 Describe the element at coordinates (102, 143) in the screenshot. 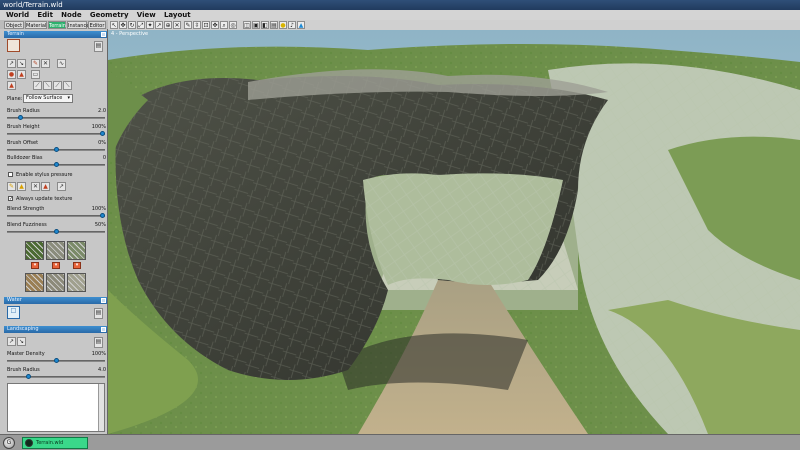

I see `brush-offset-value: 0%` at that location.